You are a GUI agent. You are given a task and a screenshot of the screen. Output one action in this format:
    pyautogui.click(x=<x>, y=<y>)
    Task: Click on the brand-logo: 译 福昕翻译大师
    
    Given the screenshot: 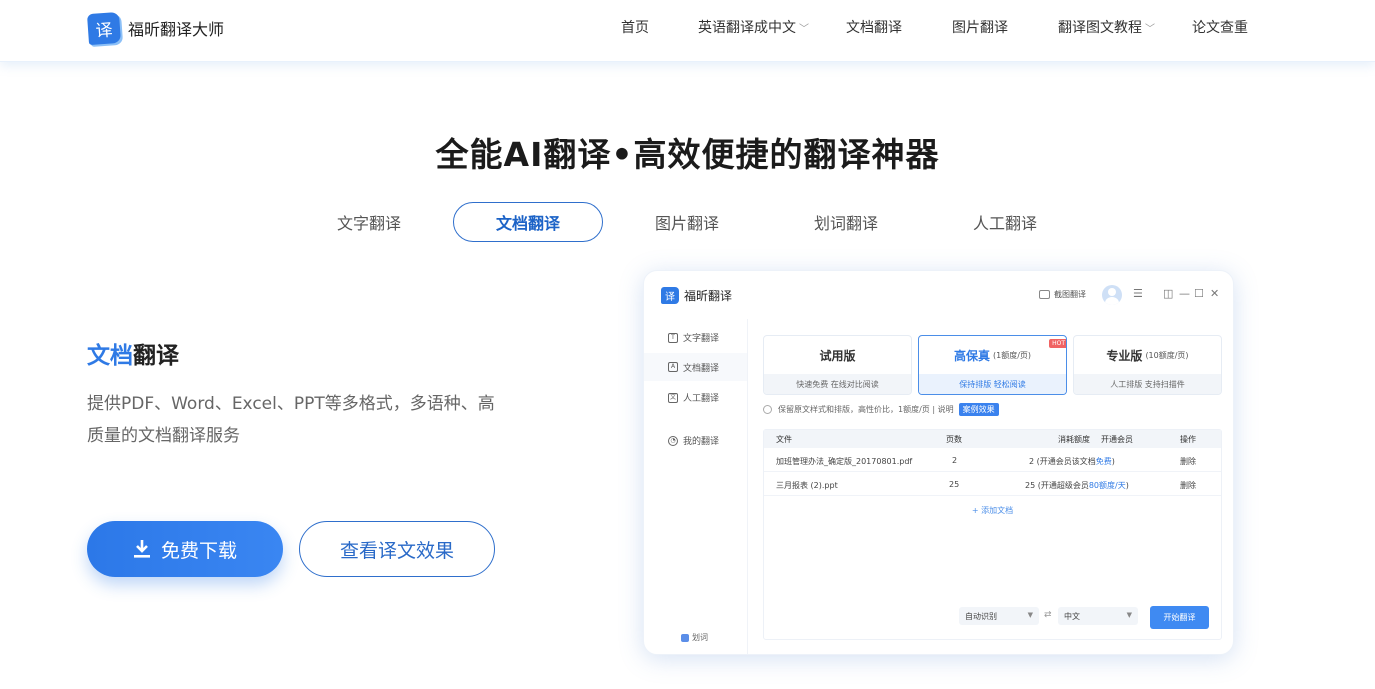 What is the action you would take?
    pyautogui.click(x=155, y=28)
    